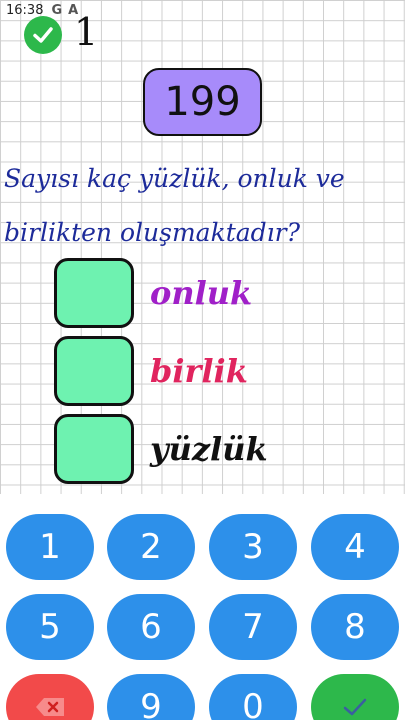 This screenshot has width=405, height=720. Describe the element at coordinates (355, 707) in the screenshot. I see `check-icon` at that location.